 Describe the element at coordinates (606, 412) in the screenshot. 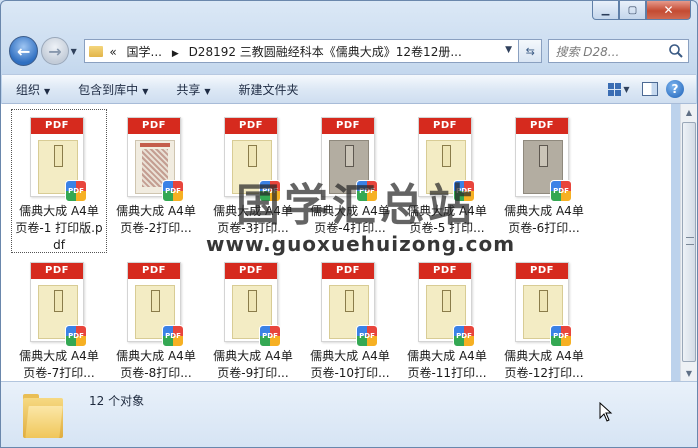

I see `mouse-pointer-icon` at that location.